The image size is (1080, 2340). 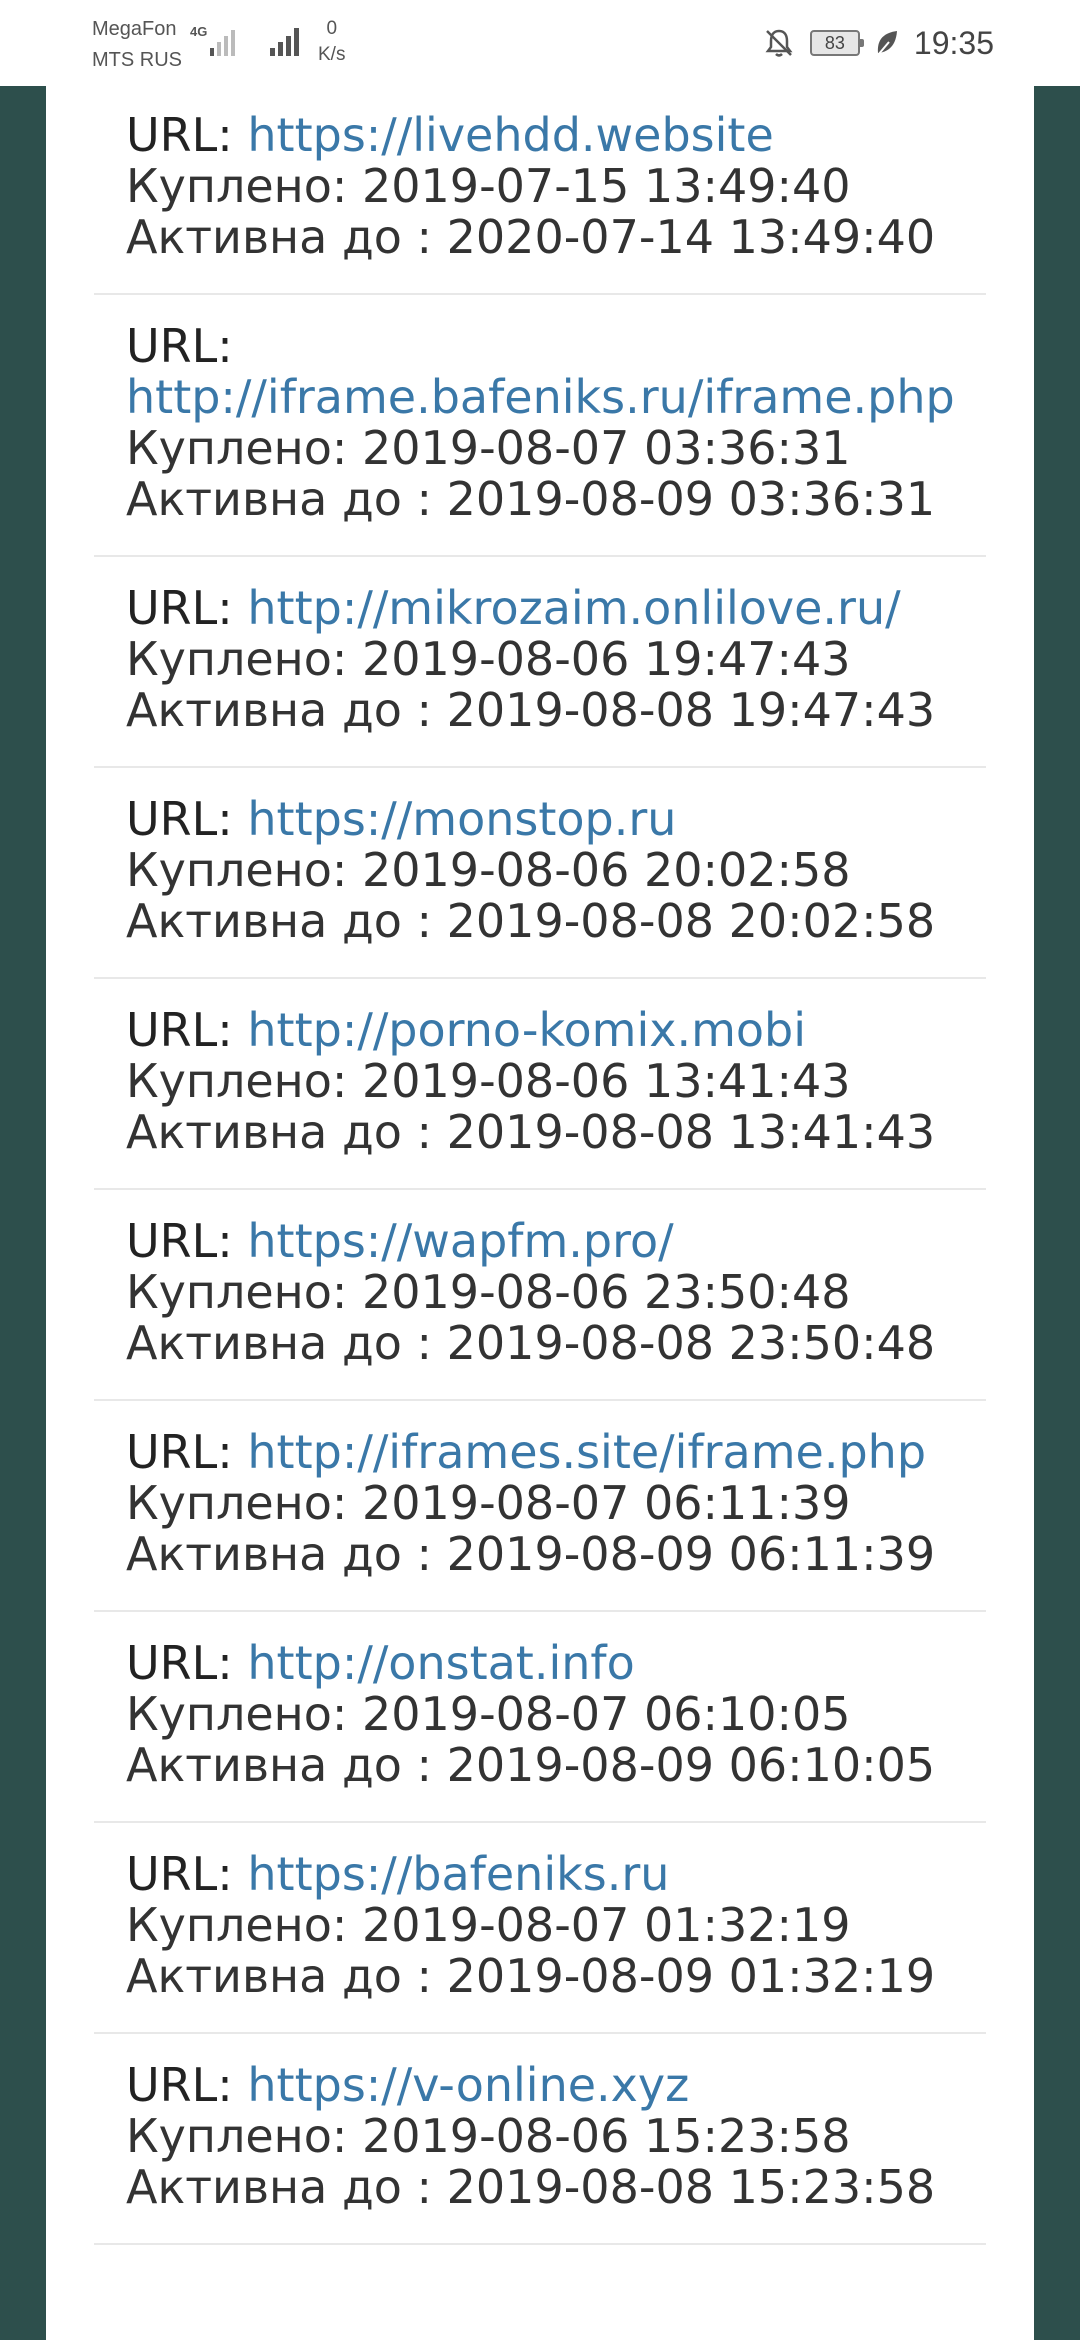 What do you see at coordinates (540, 448) in the screenshot?
I see `bought-row: Куплено: 2019-08-07 03:36:31` at bounding box center [540, 448].